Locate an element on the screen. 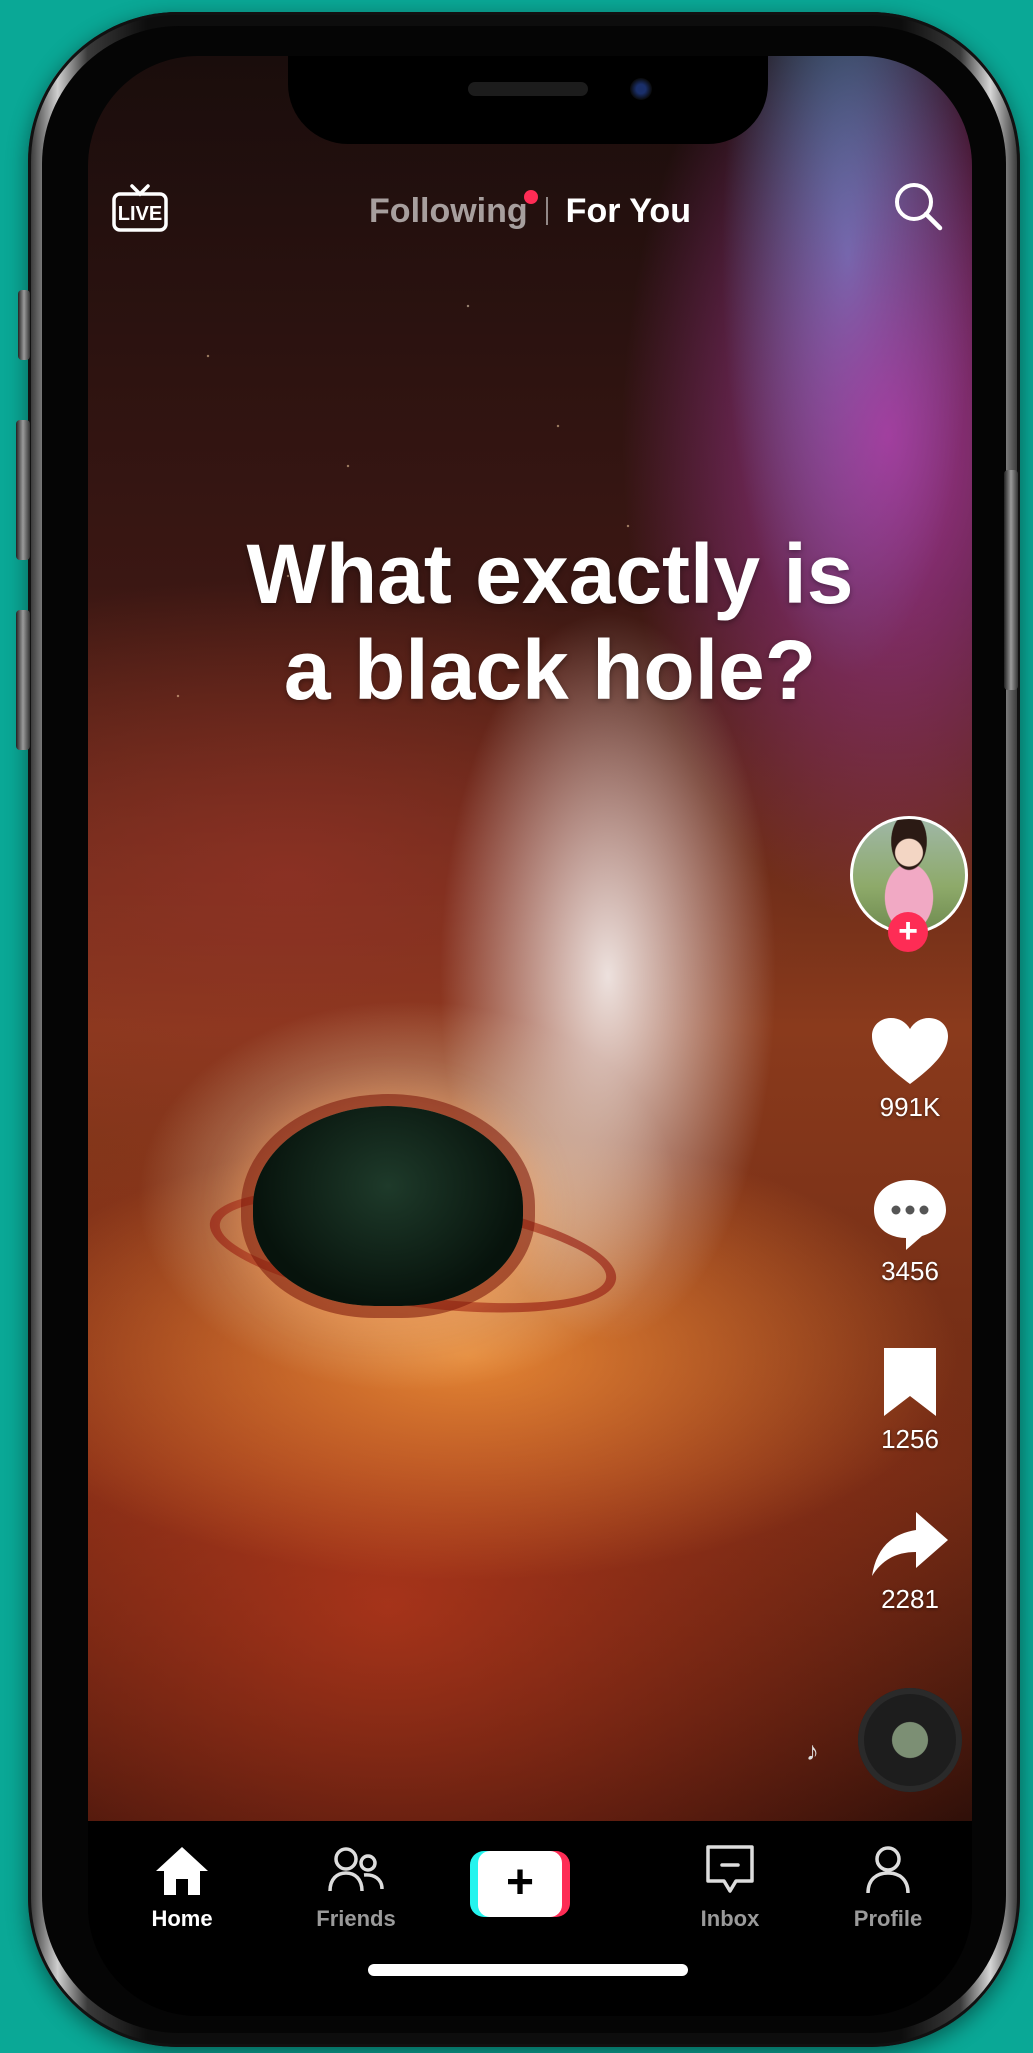 The width and height of the screenshot is (1033, 2053). tab-following-label: Following is located at coordinates (448, 210).